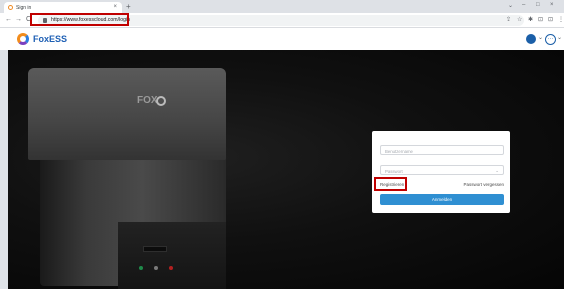 Image resolution: width=564 pixels, height=289 pixels. Describe the element at coordinates (394, 171) in the screenshot. I see `password-placeholder: Passwort` at that location.